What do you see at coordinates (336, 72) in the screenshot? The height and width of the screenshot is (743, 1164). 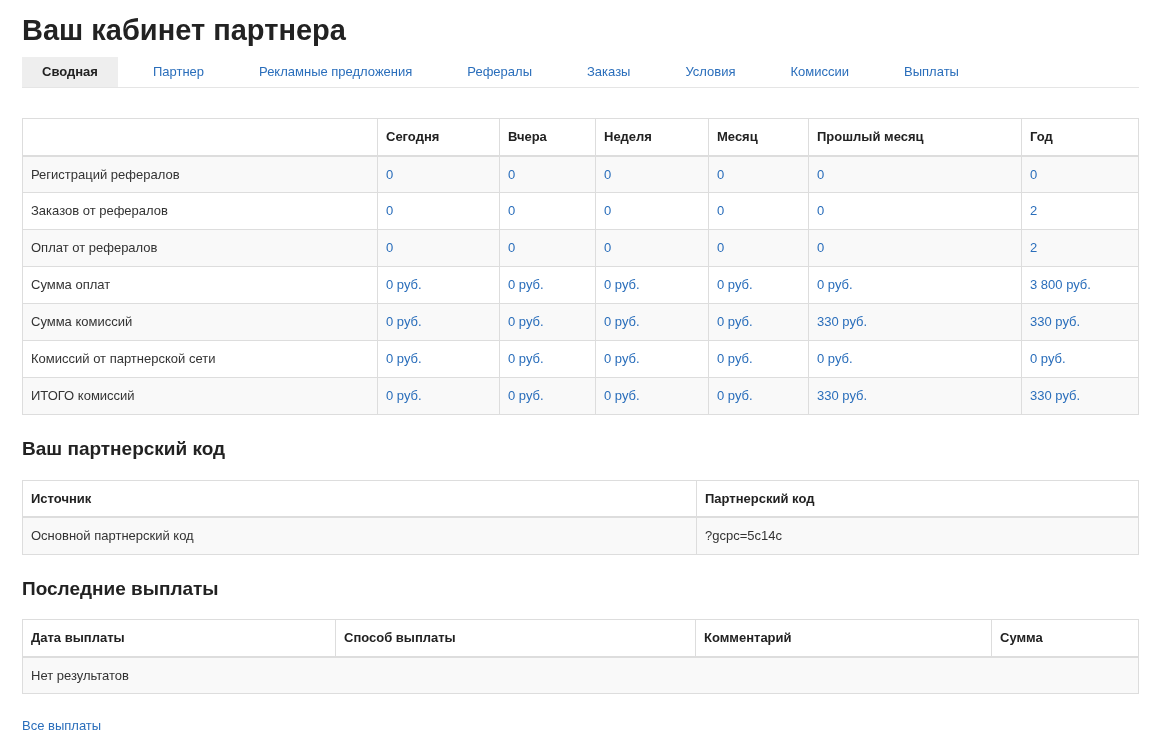 I see `tab: Рекламные предложения` at bounding box center [336, 72].